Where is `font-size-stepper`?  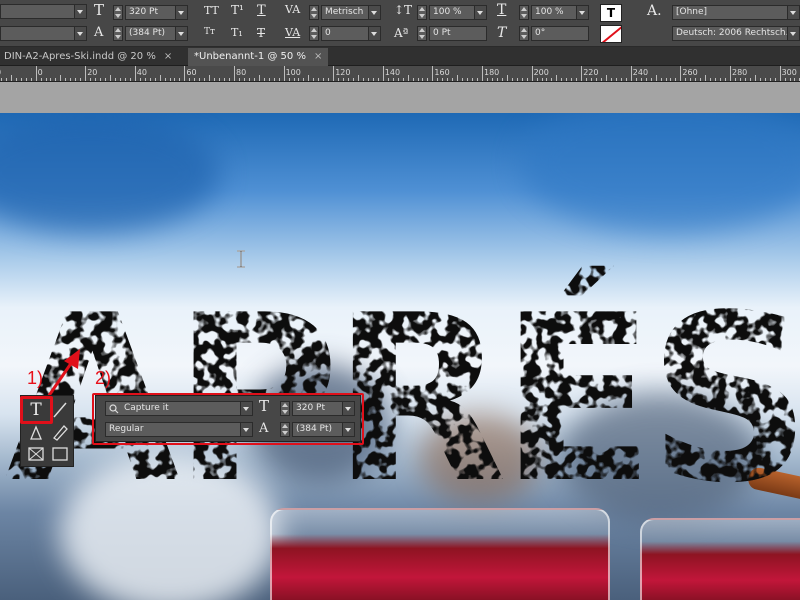
font-size-stepper is located at coordinates (118, 12).